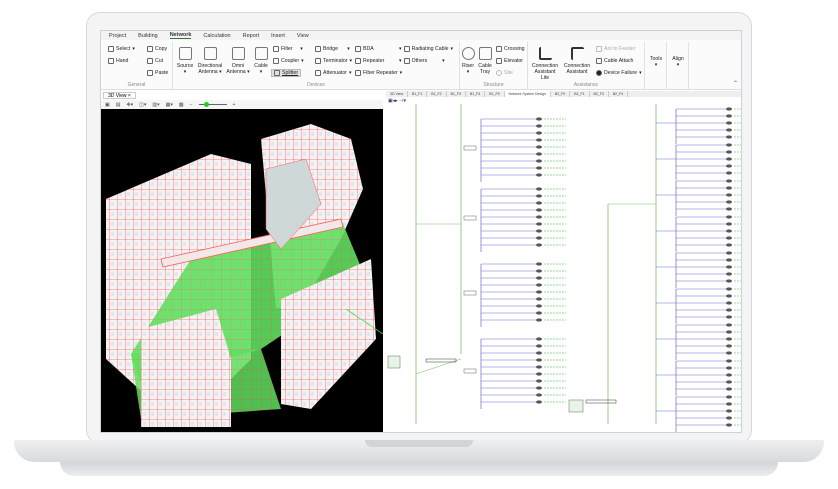 The width and height of the screenshot is (838, 489). Describe the element at coordinates (508, 73) in the screenshot. I see `site-label: Site` at that location.